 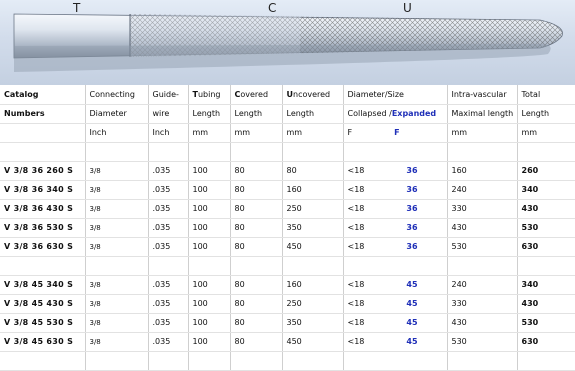 What do you see at coordinates (291, 170) in the screenshot?
I see `cell-uncovered-value: 80` at bounding box center [291, 170].